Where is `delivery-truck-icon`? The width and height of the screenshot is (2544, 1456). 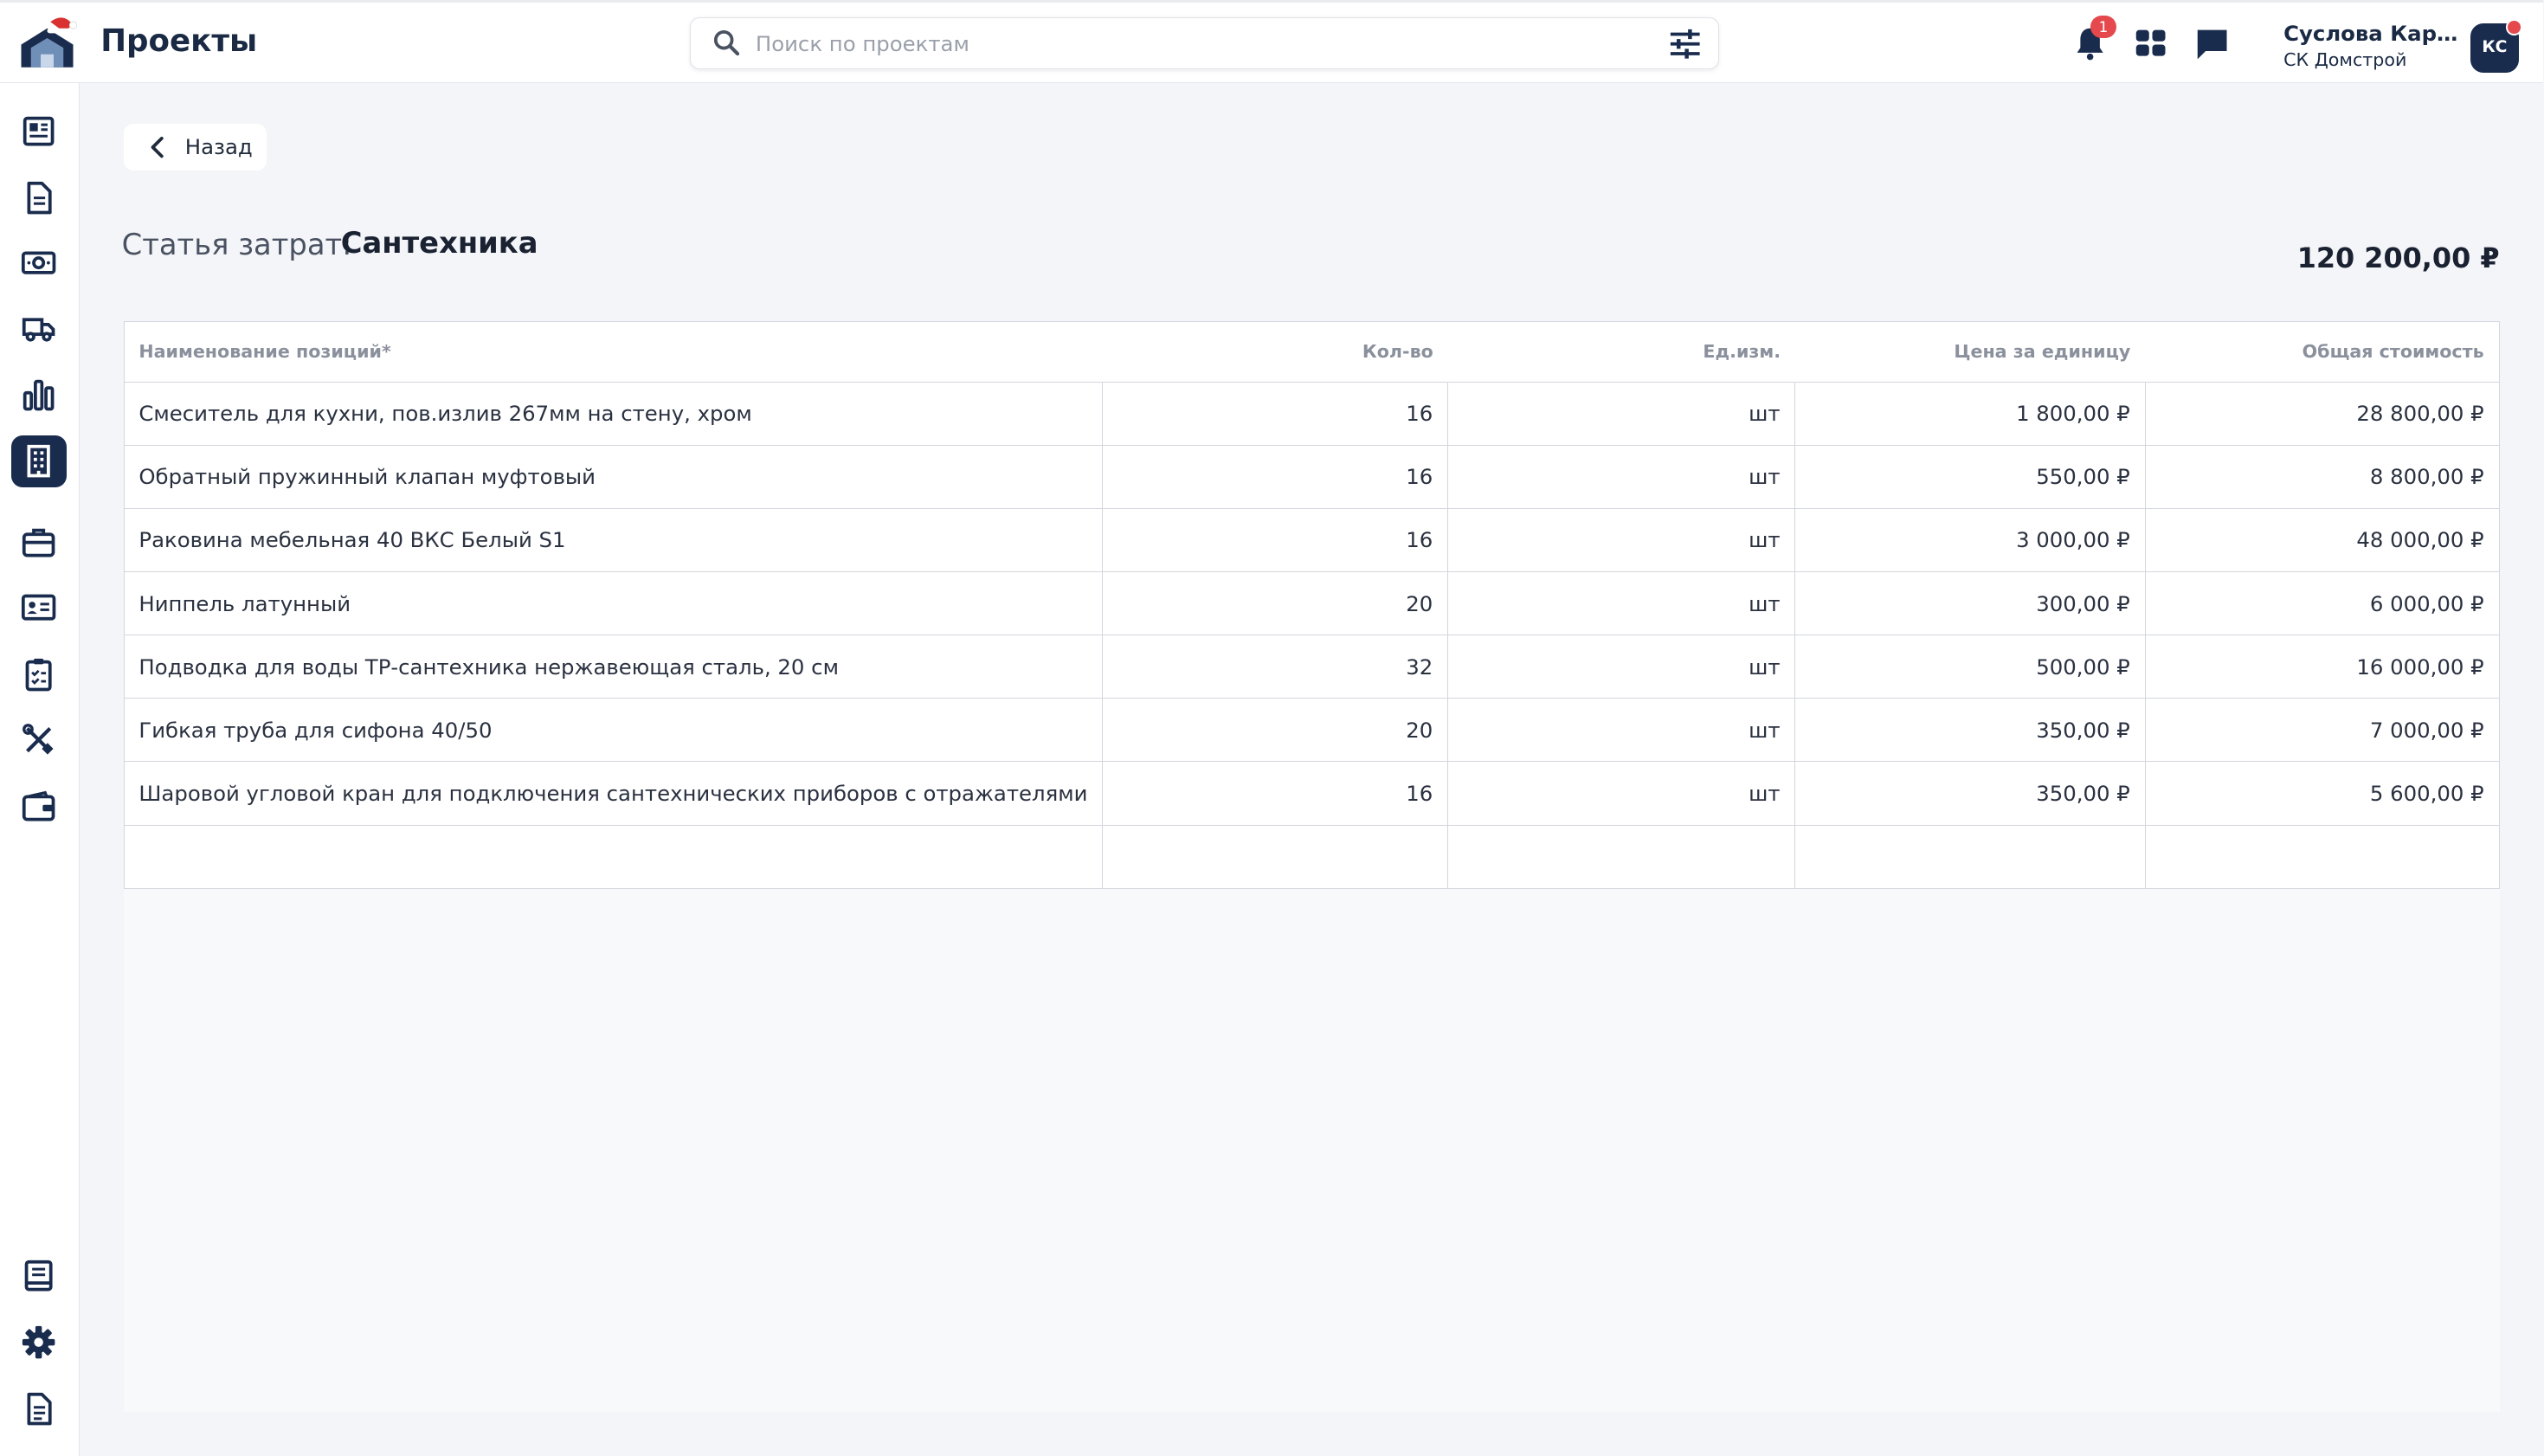 delivery-truck-icon is located at coordinates (39, 330).